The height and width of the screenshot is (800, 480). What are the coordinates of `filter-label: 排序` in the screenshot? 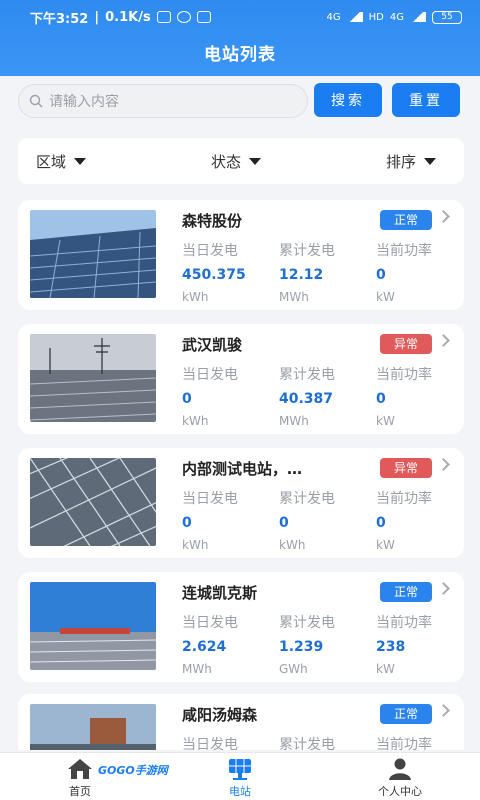 It's located at (400, 161).